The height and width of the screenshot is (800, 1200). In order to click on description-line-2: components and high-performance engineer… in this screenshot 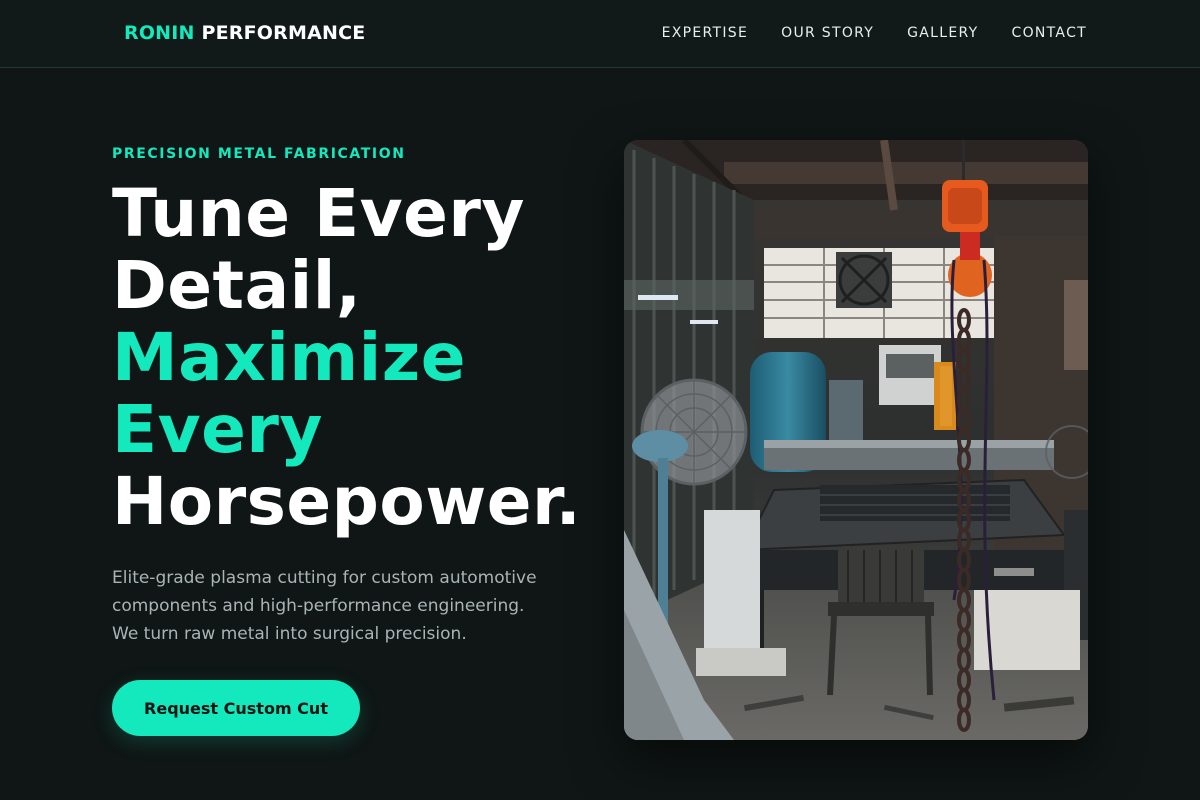, I will do `click(318, 606)`.